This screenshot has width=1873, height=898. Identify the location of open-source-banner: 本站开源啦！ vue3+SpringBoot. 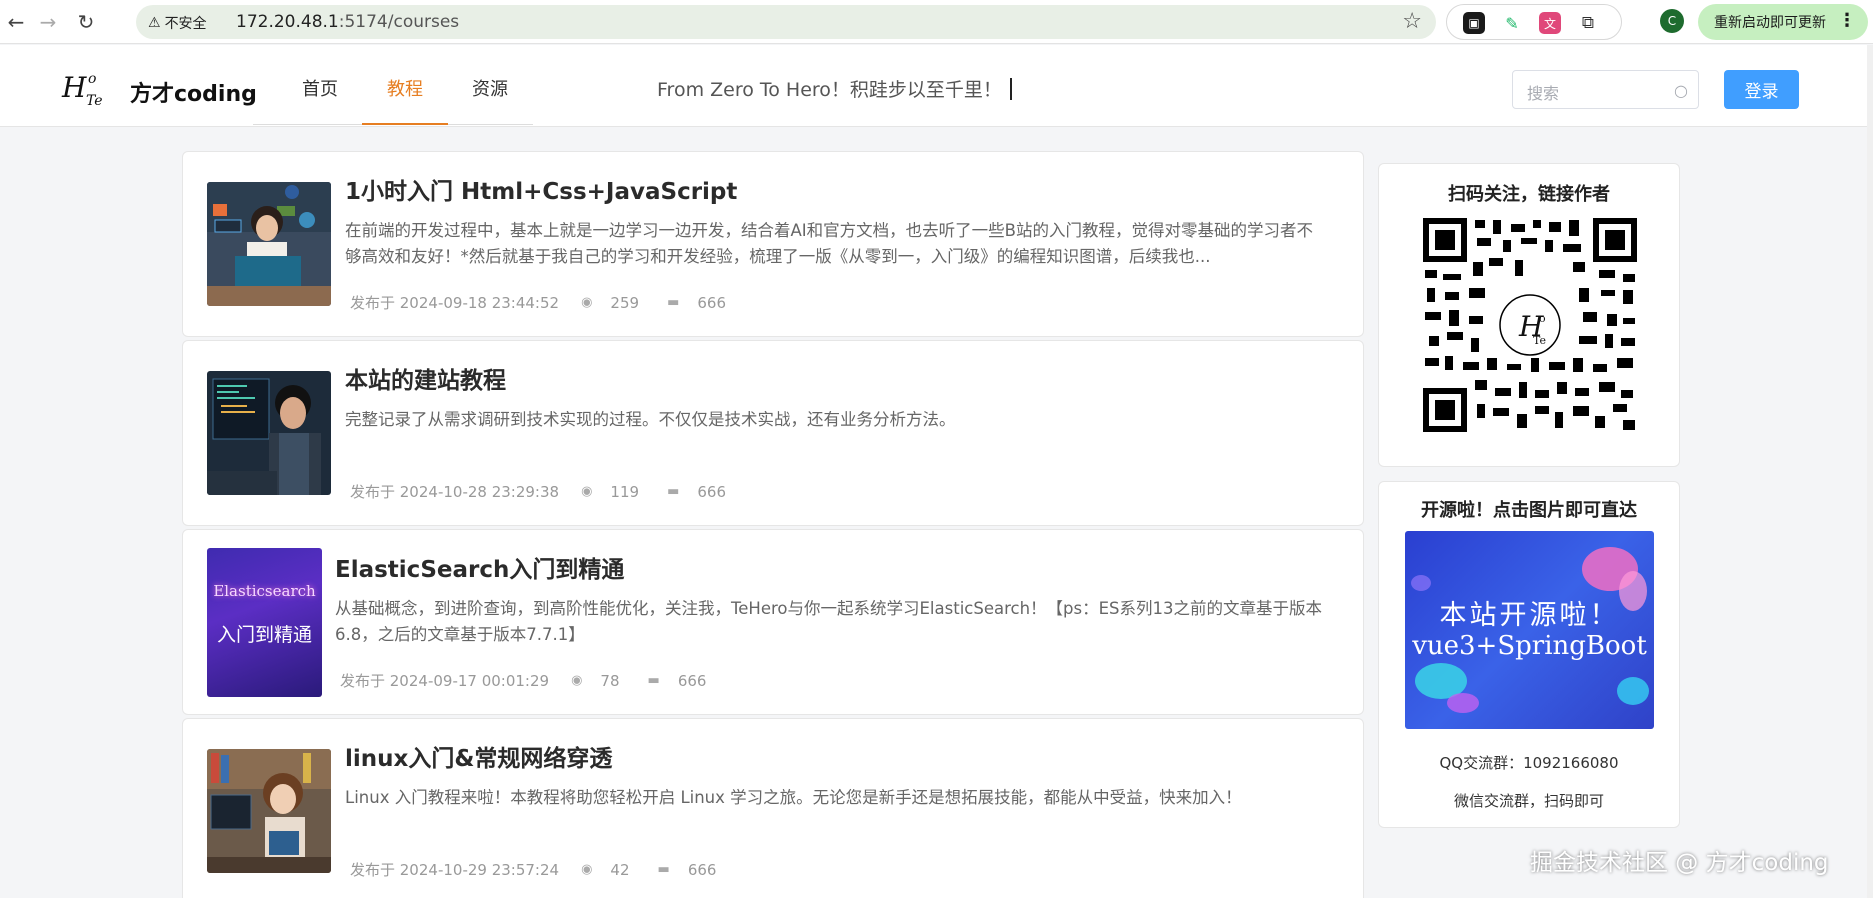
(1529, 630).